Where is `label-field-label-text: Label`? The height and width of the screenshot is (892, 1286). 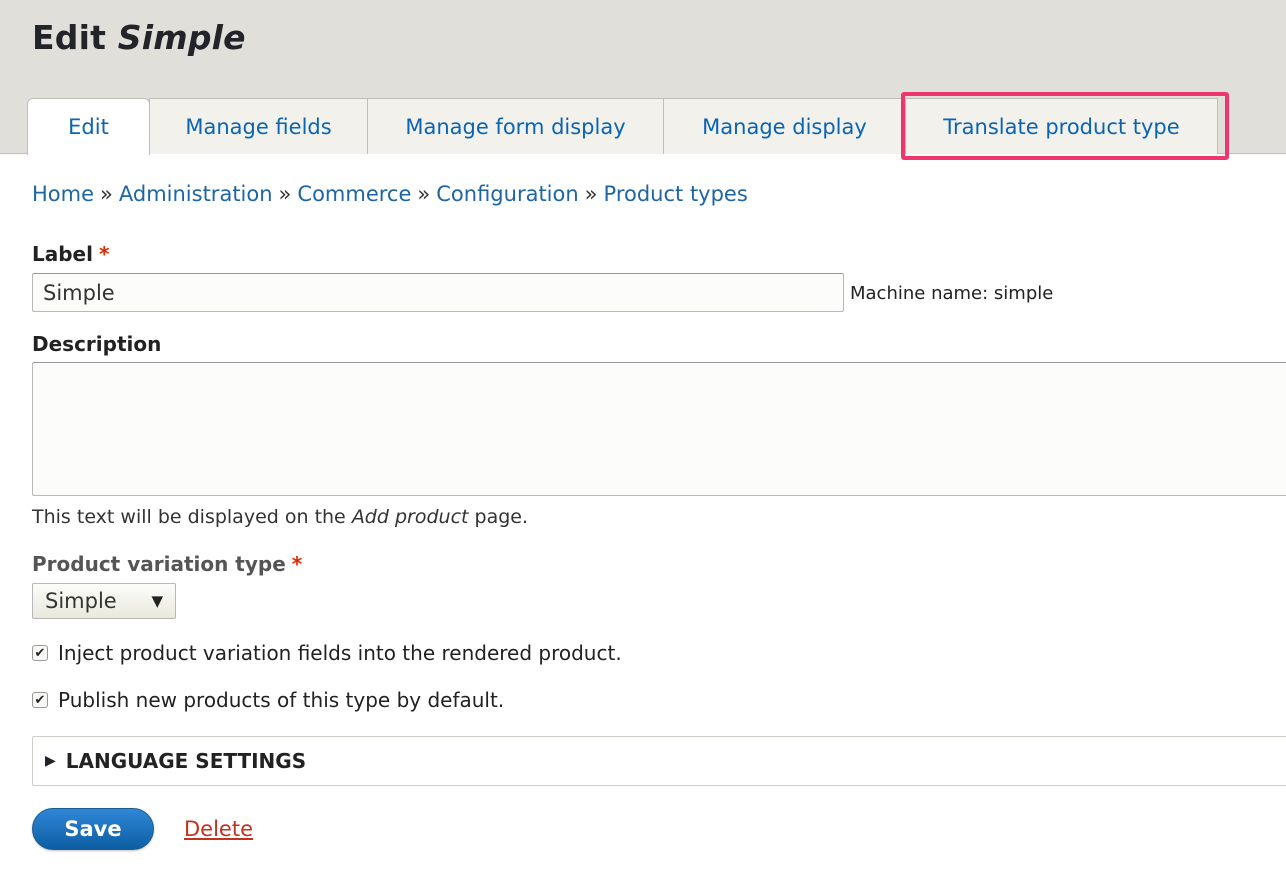
label-field-label-text: Label is located at coordinates (62, 254).